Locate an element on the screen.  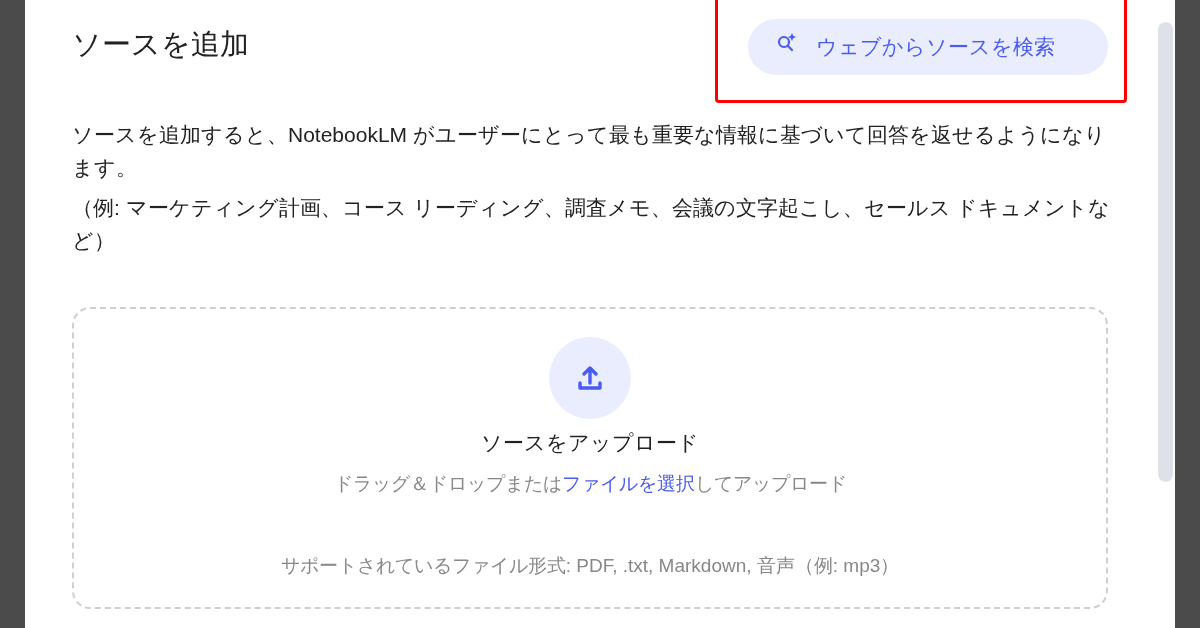
sparkle-search-icon is located at coordinates (787, 43).